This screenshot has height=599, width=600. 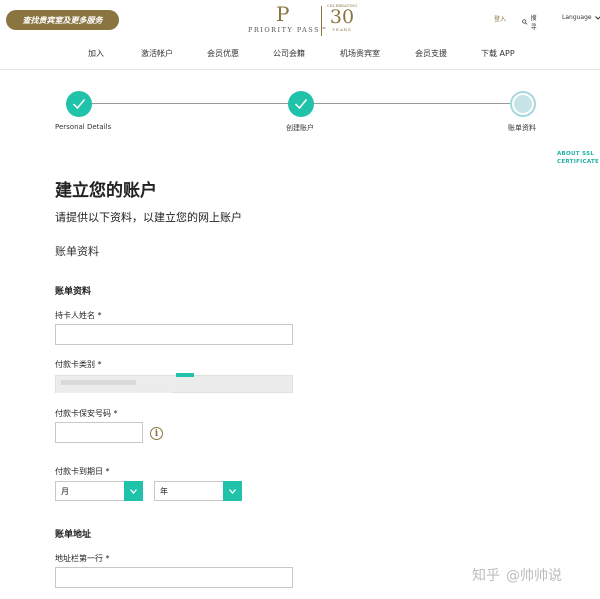 What do you see at coordinates (300, 128) in the screenshot?
I see `step-2-label: 创建账户` at bounding box center [300, 128].